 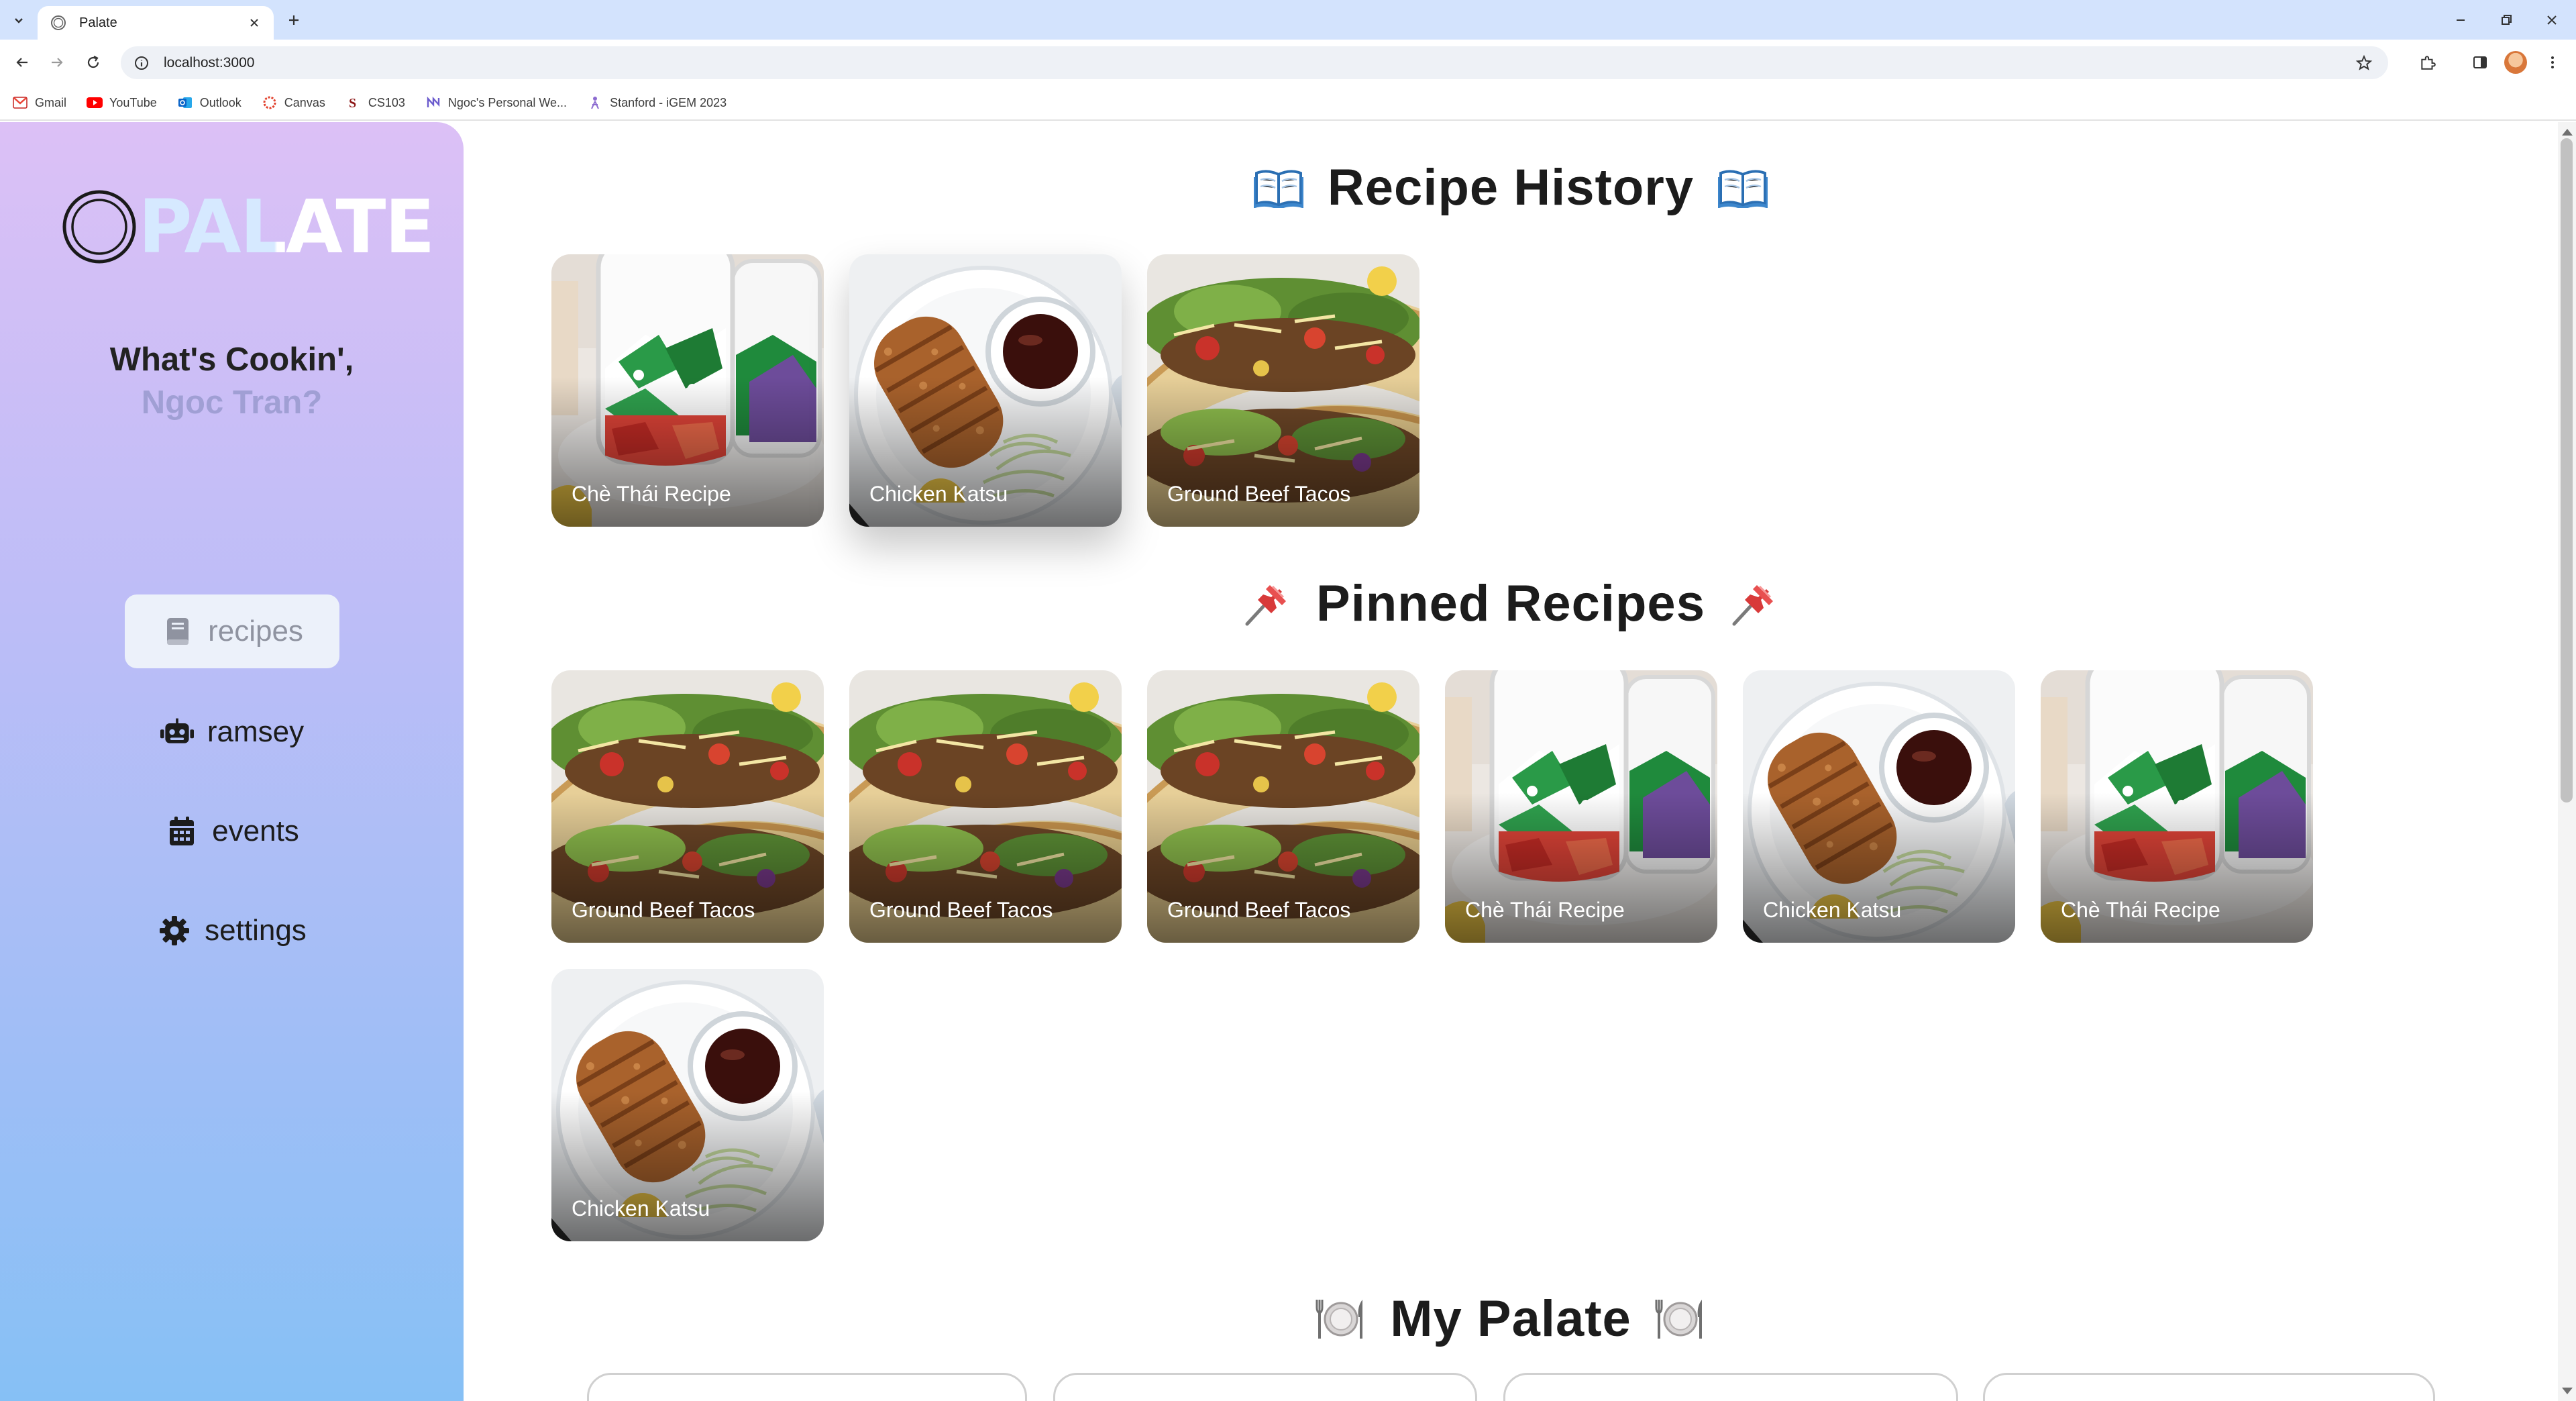 I want to click on palate-logo: PALATE, so click(x=248, y=227).